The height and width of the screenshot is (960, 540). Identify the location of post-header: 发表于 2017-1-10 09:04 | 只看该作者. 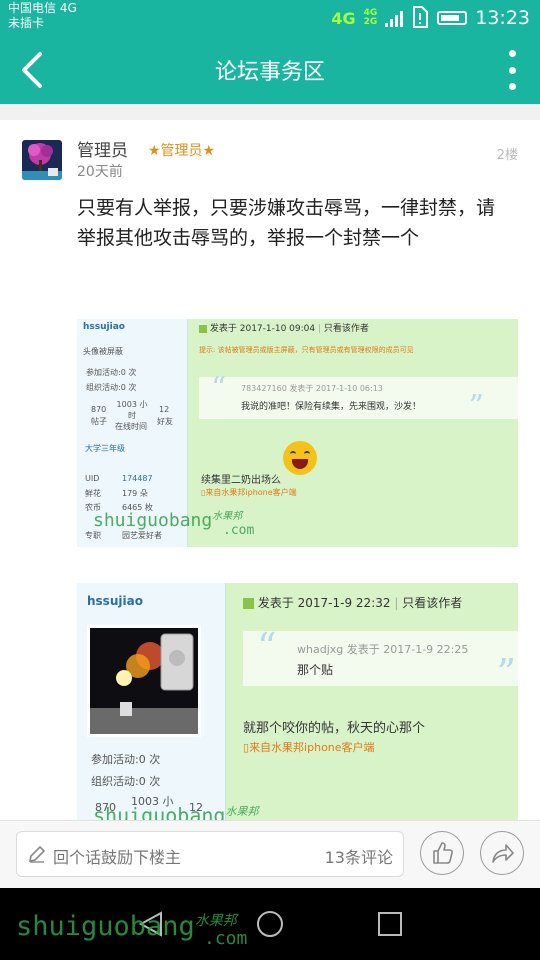
(284, 327).